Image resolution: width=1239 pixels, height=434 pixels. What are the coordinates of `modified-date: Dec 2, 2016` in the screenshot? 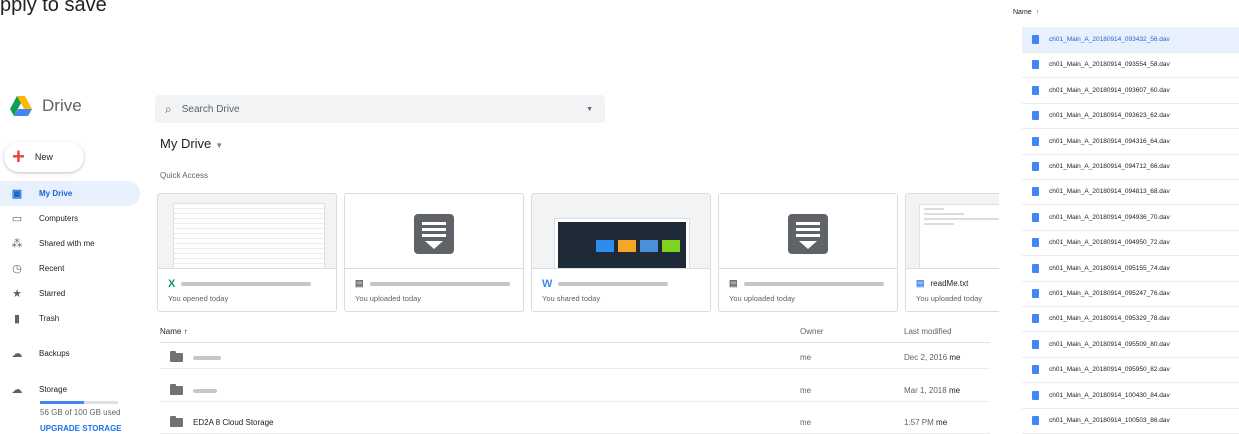 It's located at (926, 357).